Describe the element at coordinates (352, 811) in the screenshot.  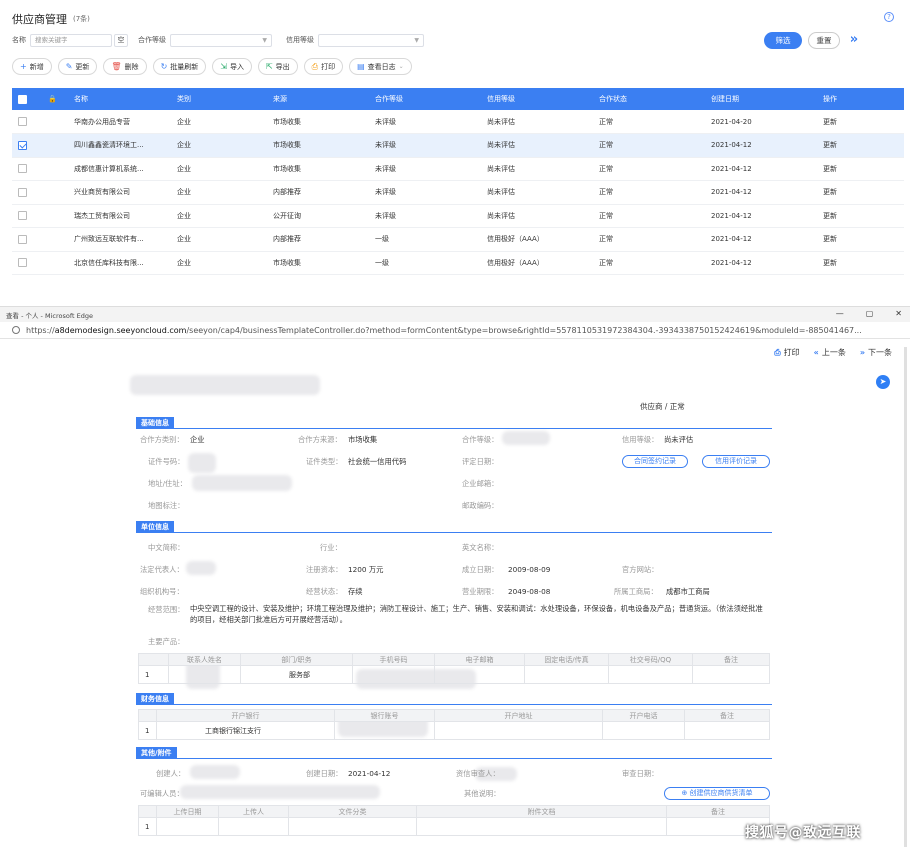
I see `att-col-category: 文件分类` at that location.